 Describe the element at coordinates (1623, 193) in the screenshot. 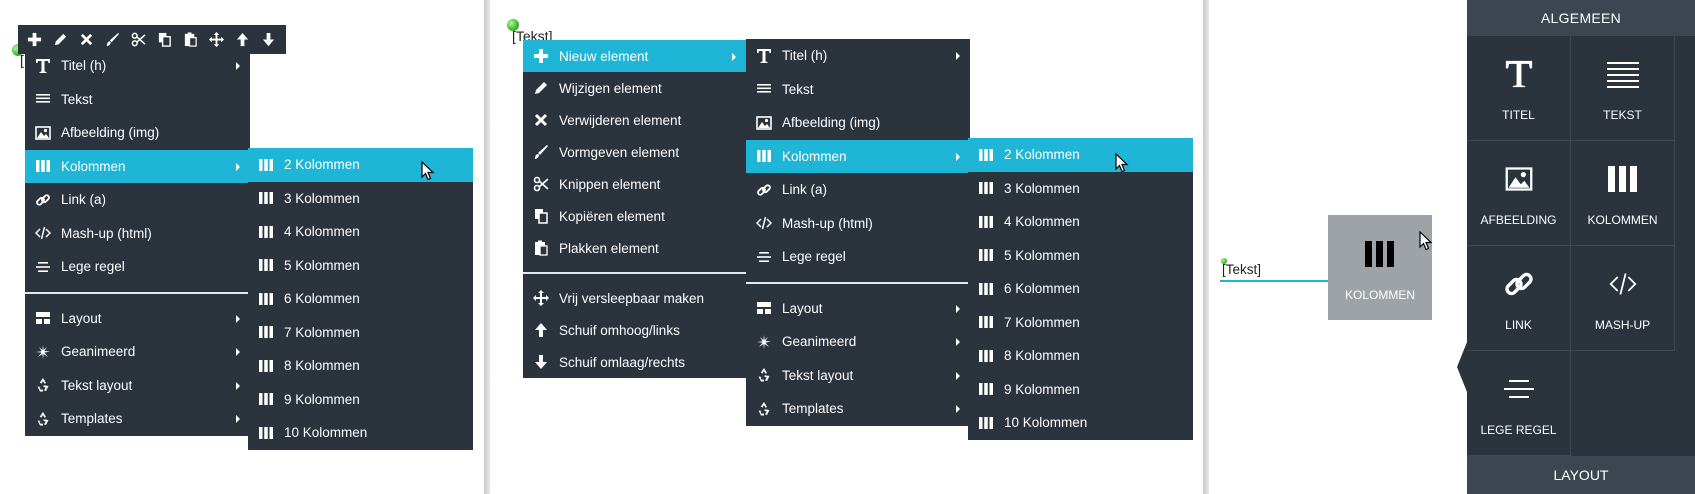

I see `sidebar-tile-kolommen: KOLOMMEN` at that location.